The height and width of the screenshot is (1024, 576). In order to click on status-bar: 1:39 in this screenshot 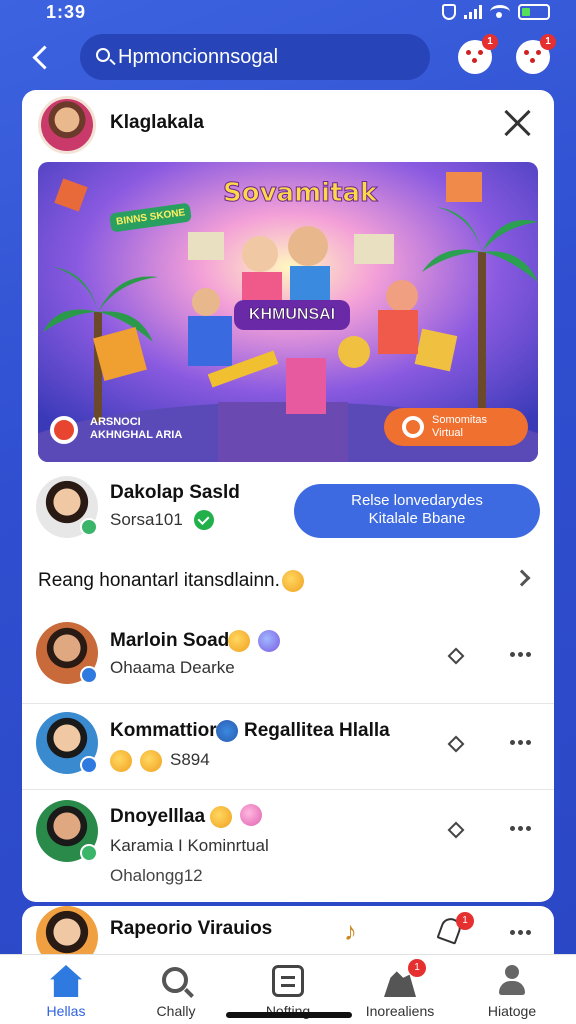, I will do `click(288, 14)`.